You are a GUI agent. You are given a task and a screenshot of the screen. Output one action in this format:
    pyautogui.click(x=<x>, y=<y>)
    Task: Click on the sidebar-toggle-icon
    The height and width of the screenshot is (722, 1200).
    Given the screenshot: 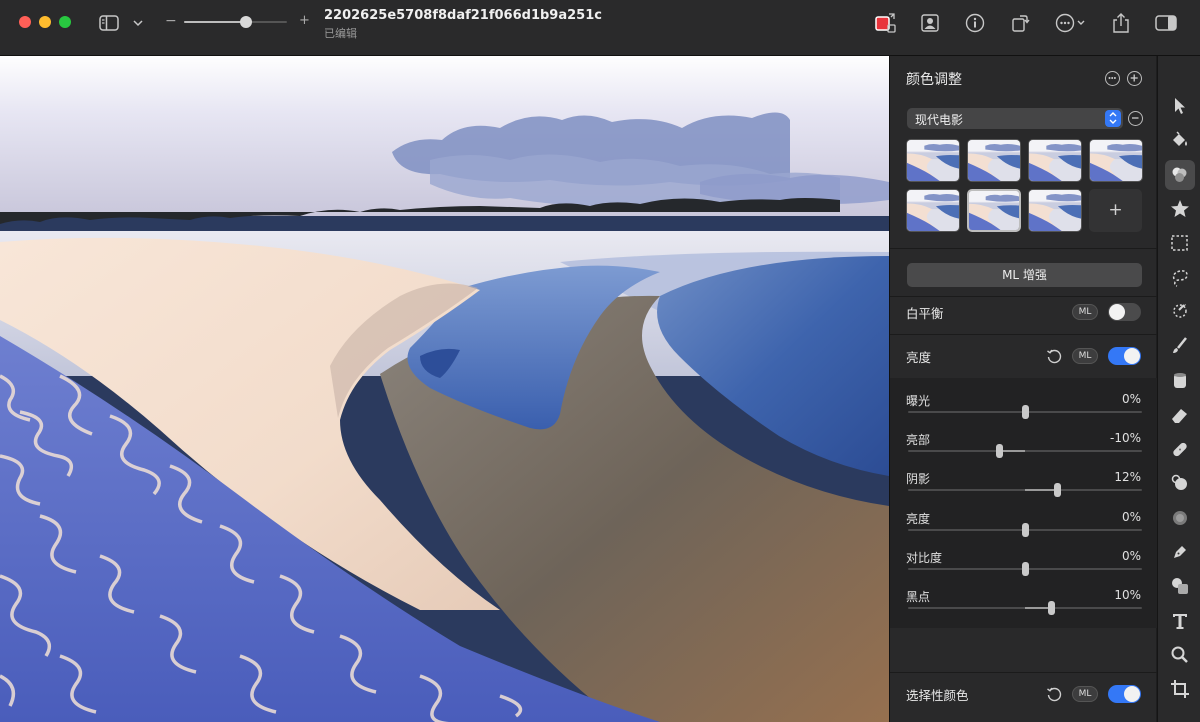 What is the action you would take?
    pyautogui.click(x=109, y=23)
    